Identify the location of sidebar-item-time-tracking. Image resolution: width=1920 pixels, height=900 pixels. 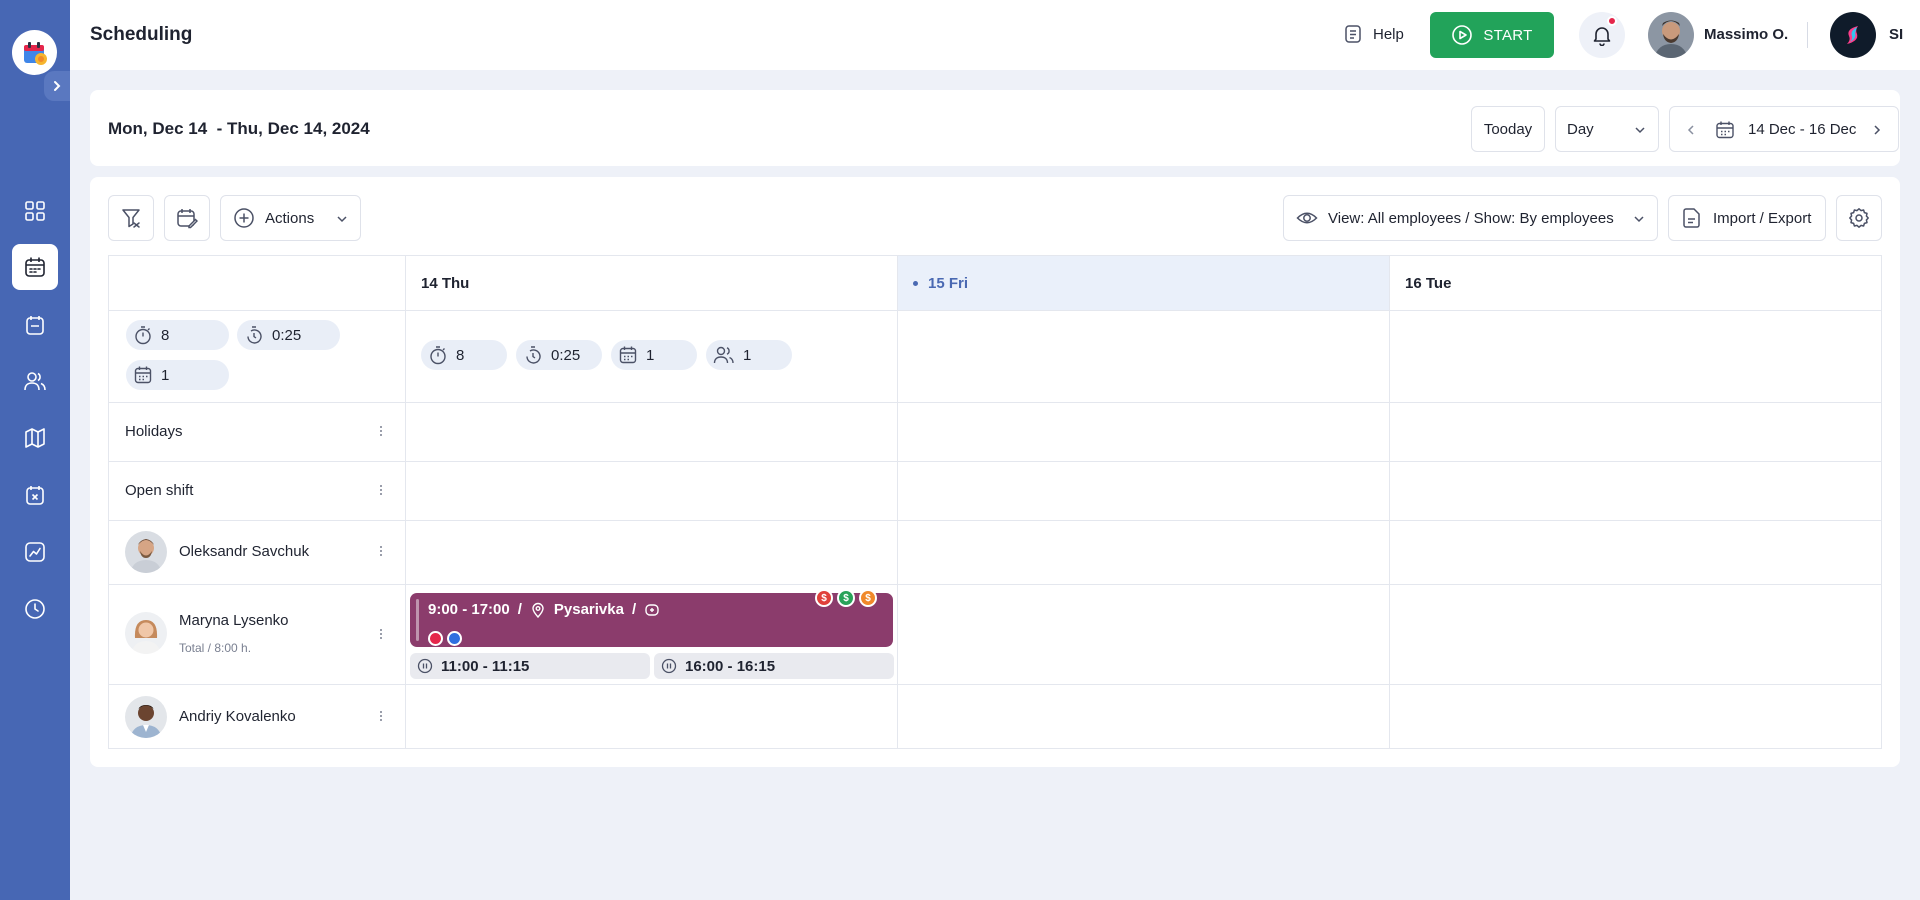
(35, 609).